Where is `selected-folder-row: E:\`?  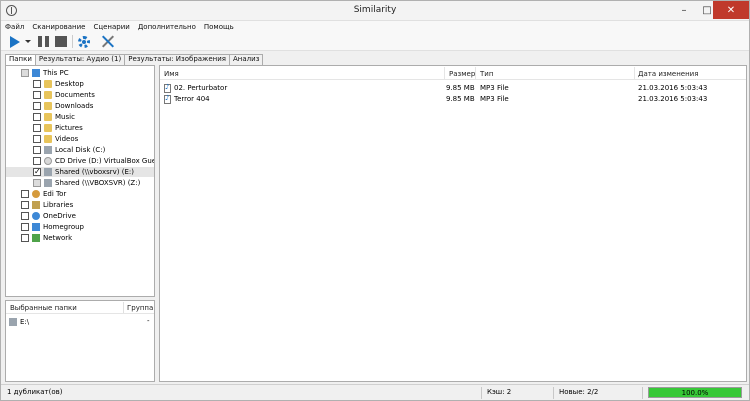 selected-folder-row: E:\ is located at coordinates (81, 322).